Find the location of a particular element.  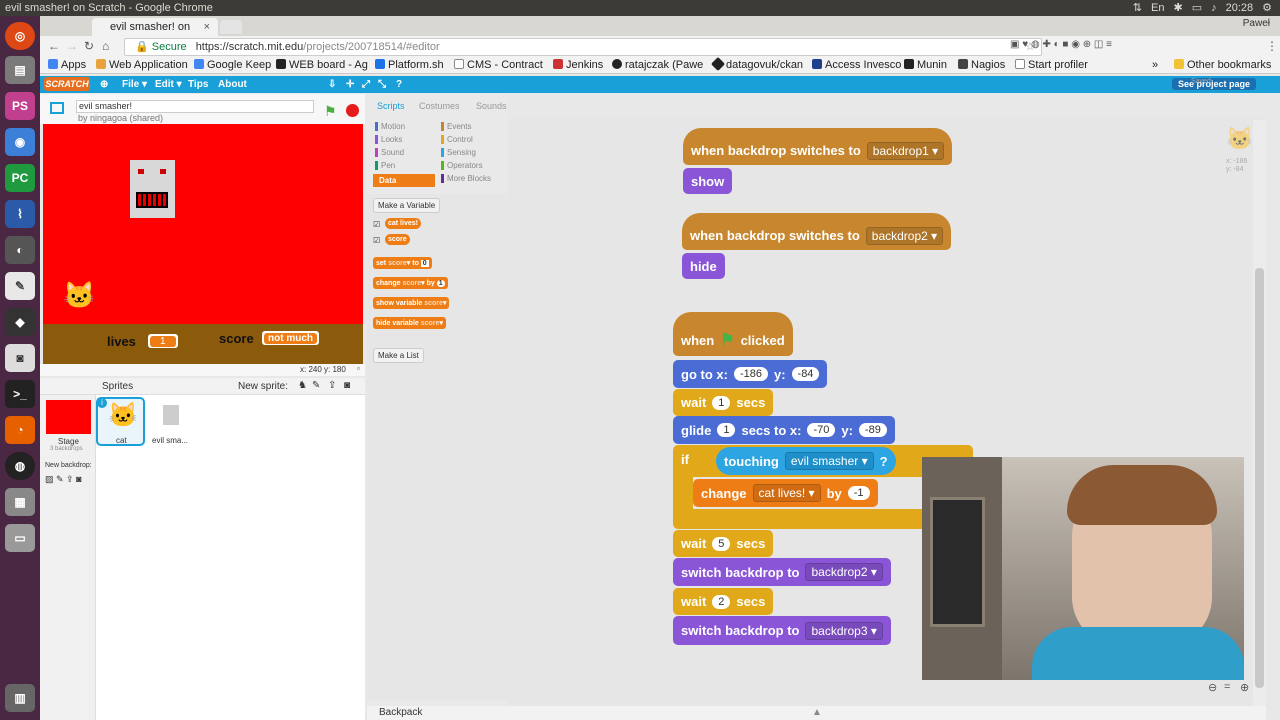

cut-tool-icon: ✛ is located at coordinates (350, 84).